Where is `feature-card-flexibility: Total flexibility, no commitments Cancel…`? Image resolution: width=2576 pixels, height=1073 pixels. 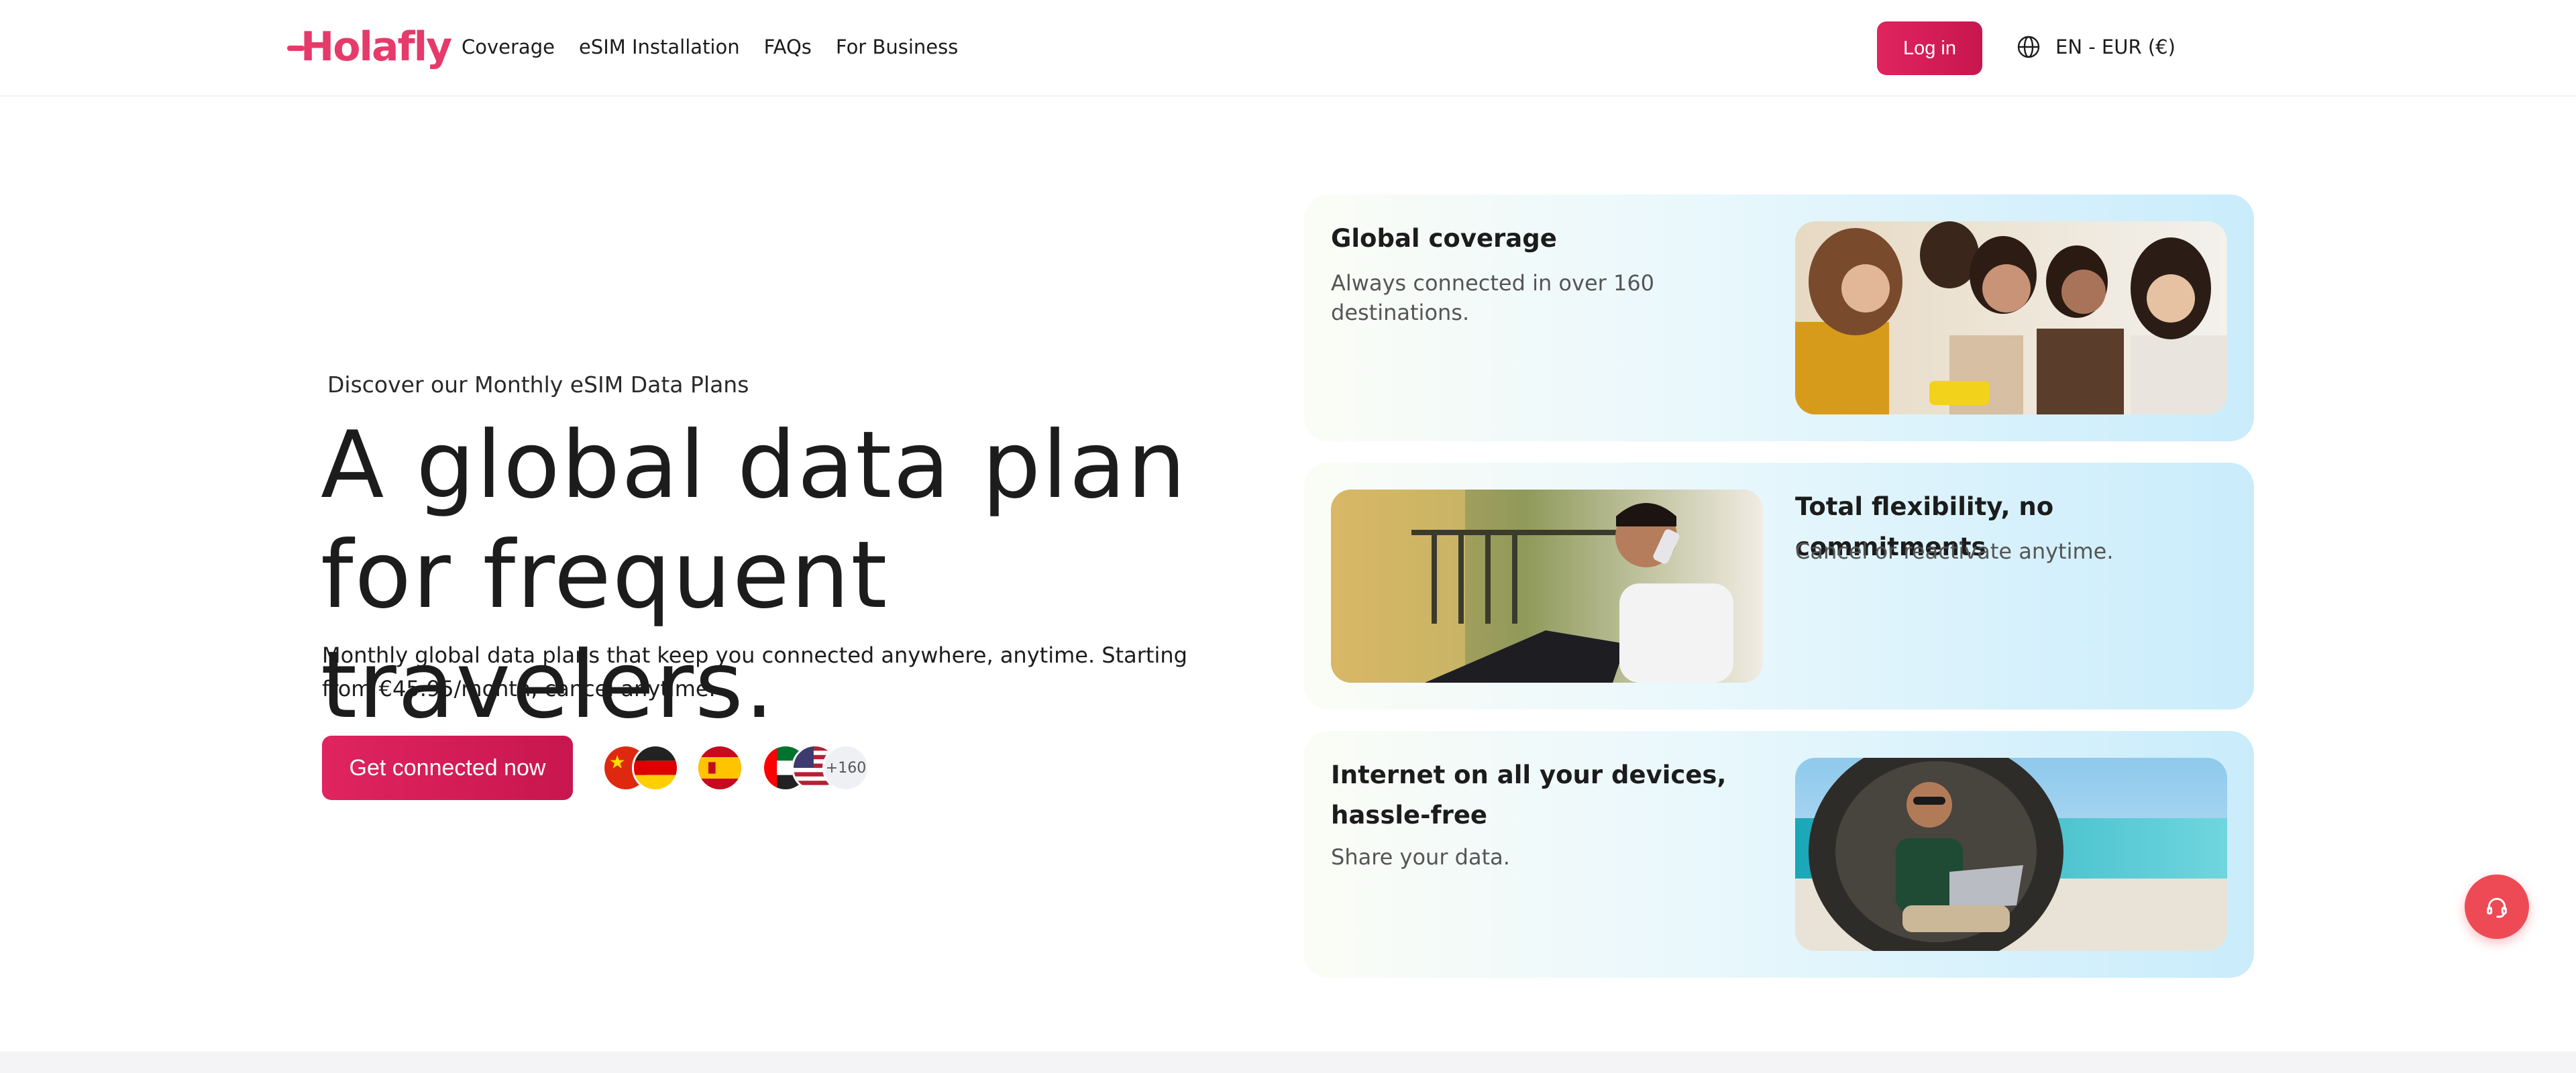
feature-card-flexibility: Total flexibility, no commitments Cancel… is located at coordinates (1779, 586).